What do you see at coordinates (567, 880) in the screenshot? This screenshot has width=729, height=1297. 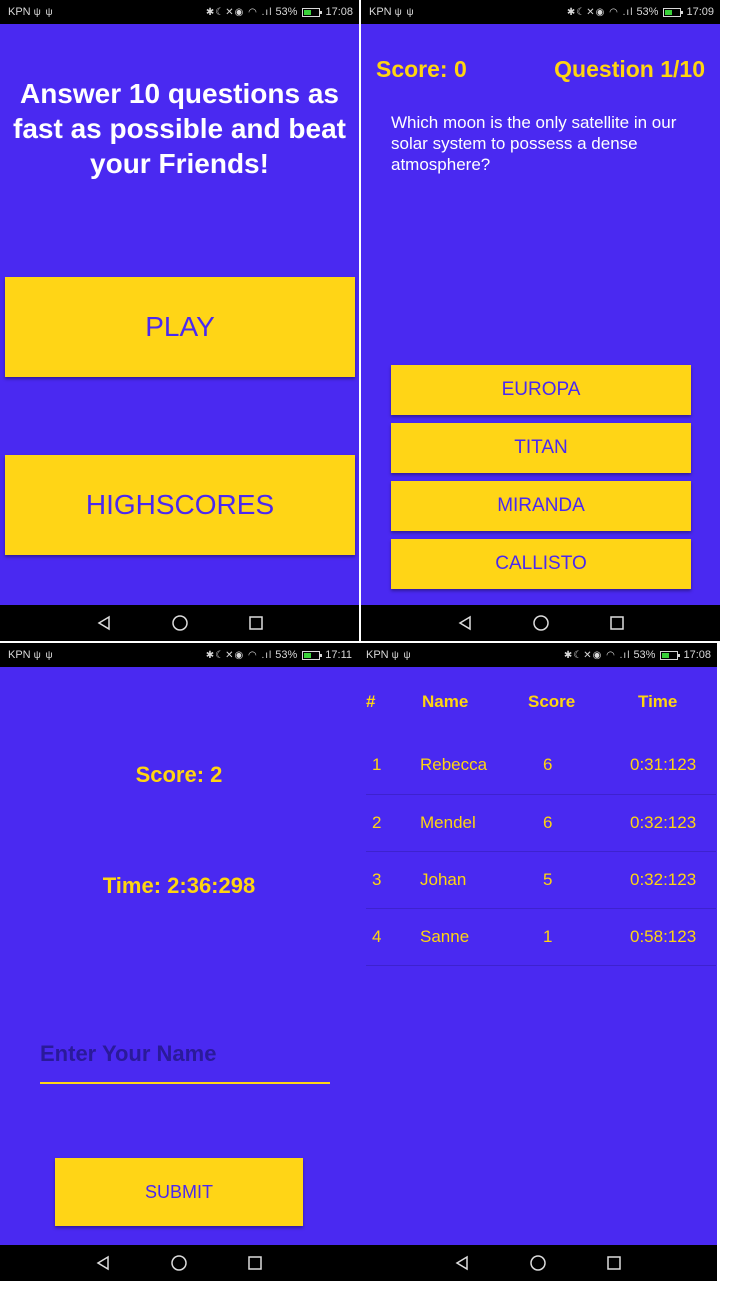 I see `score-cell: 5` at bounding box center [567, 880].